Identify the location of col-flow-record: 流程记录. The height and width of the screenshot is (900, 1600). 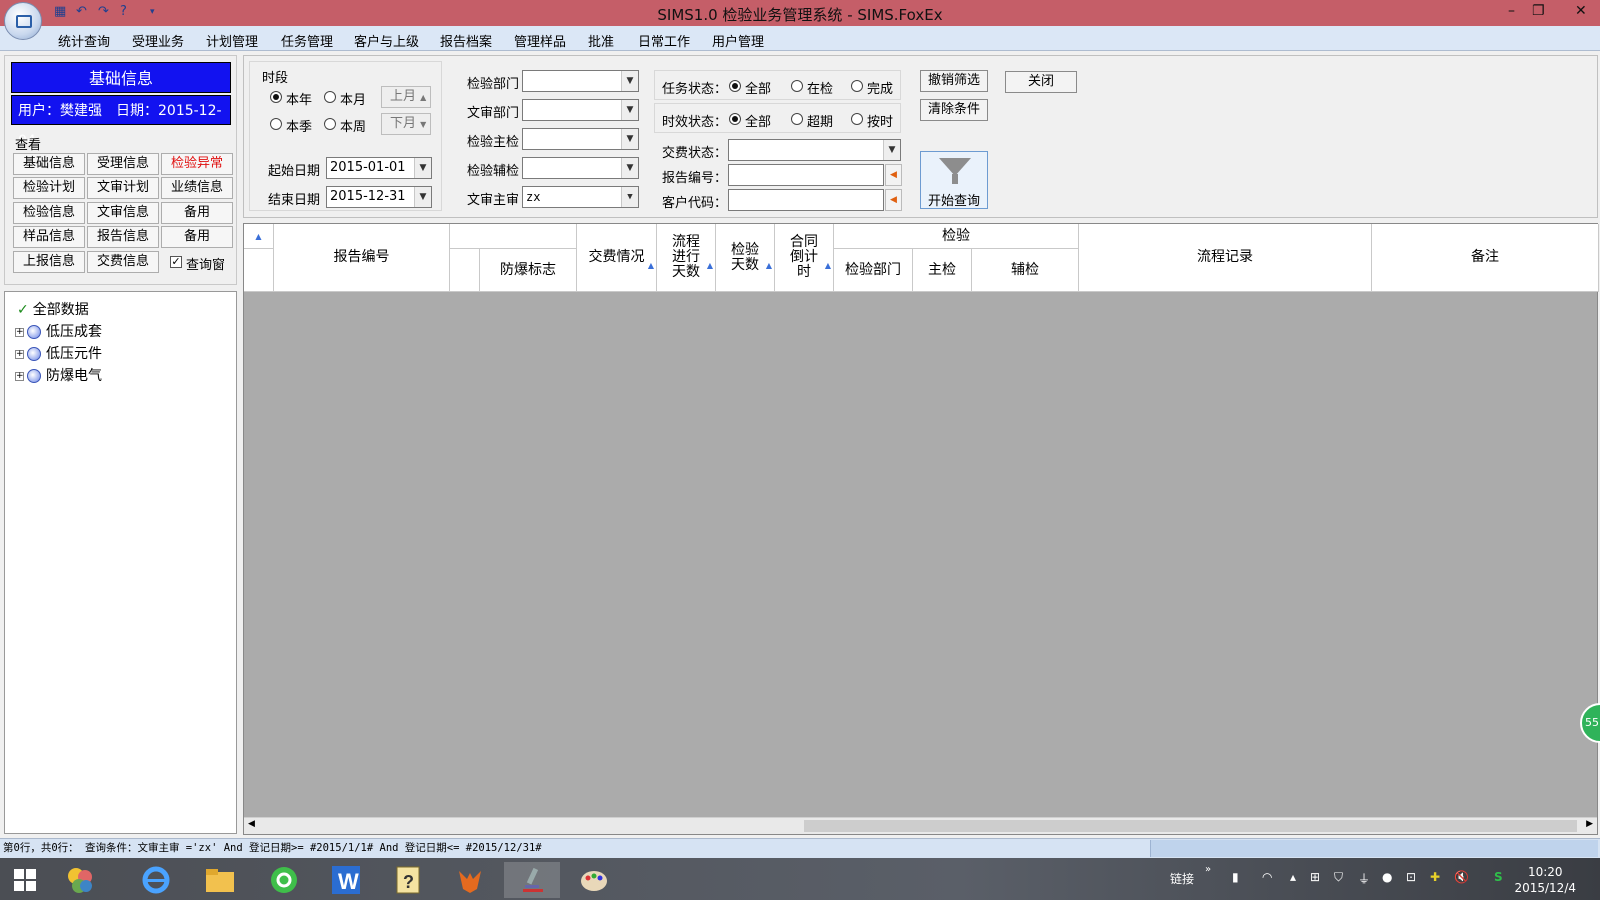
(1225, 258).